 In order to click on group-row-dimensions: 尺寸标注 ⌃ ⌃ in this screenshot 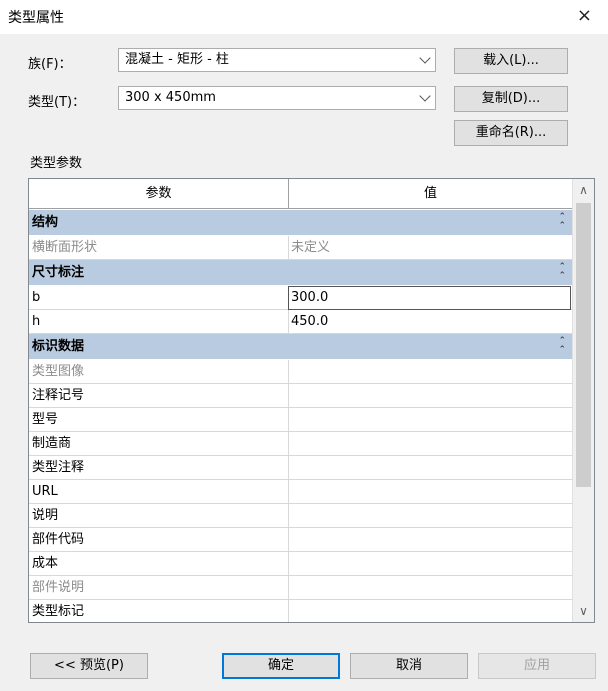, I will do `click(300, 273)`.